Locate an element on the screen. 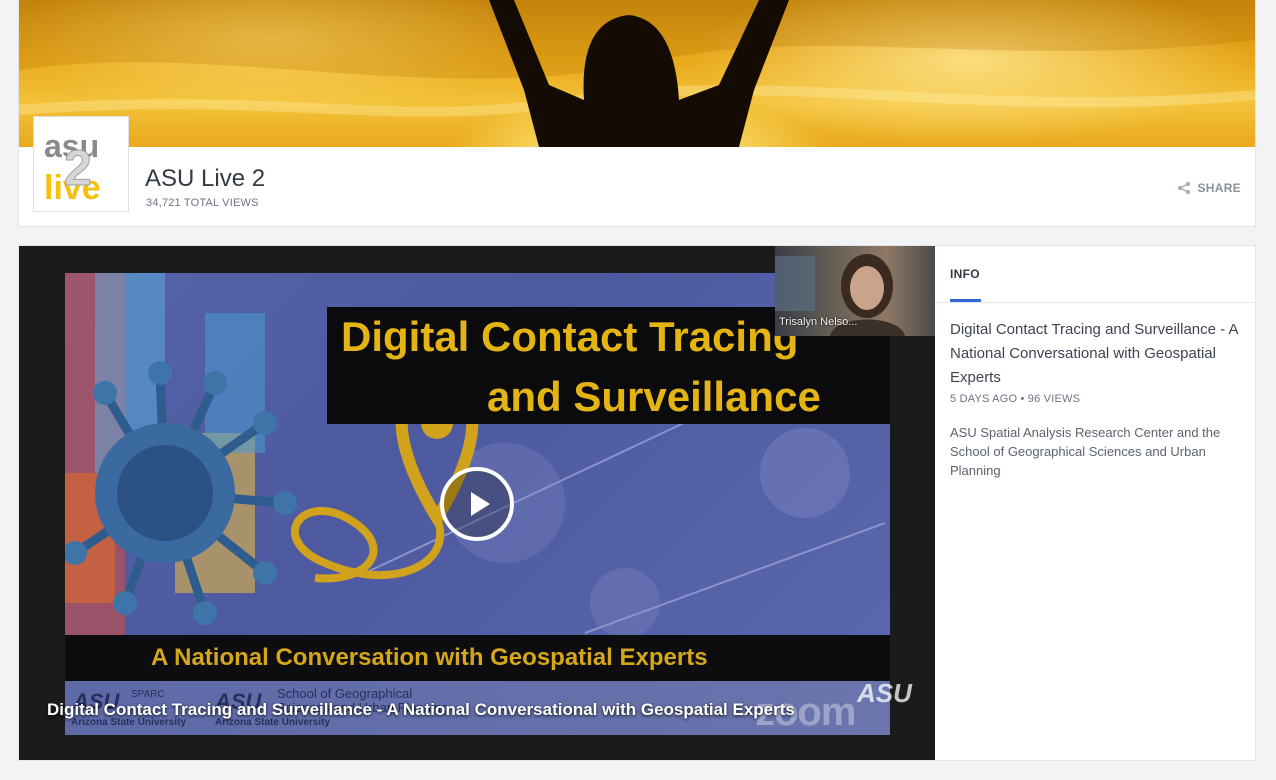  video-meta: 5 DAYS AGO • 96 VIEWS is located at coordinates (1015, 399).